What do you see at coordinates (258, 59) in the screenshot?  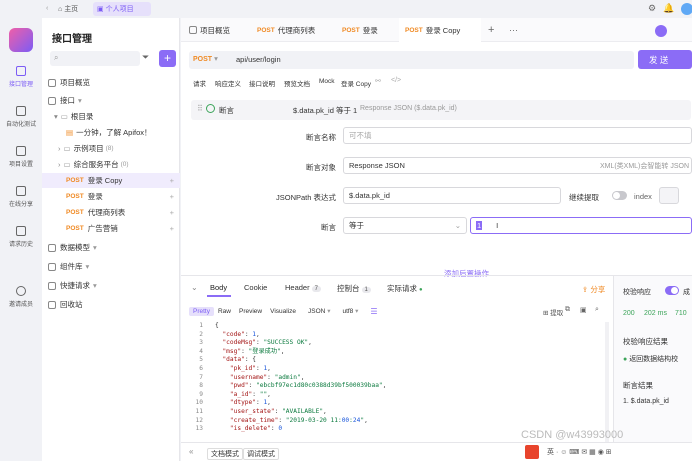 I see `url-input: api/user/login` at bounding box center [258, 59].